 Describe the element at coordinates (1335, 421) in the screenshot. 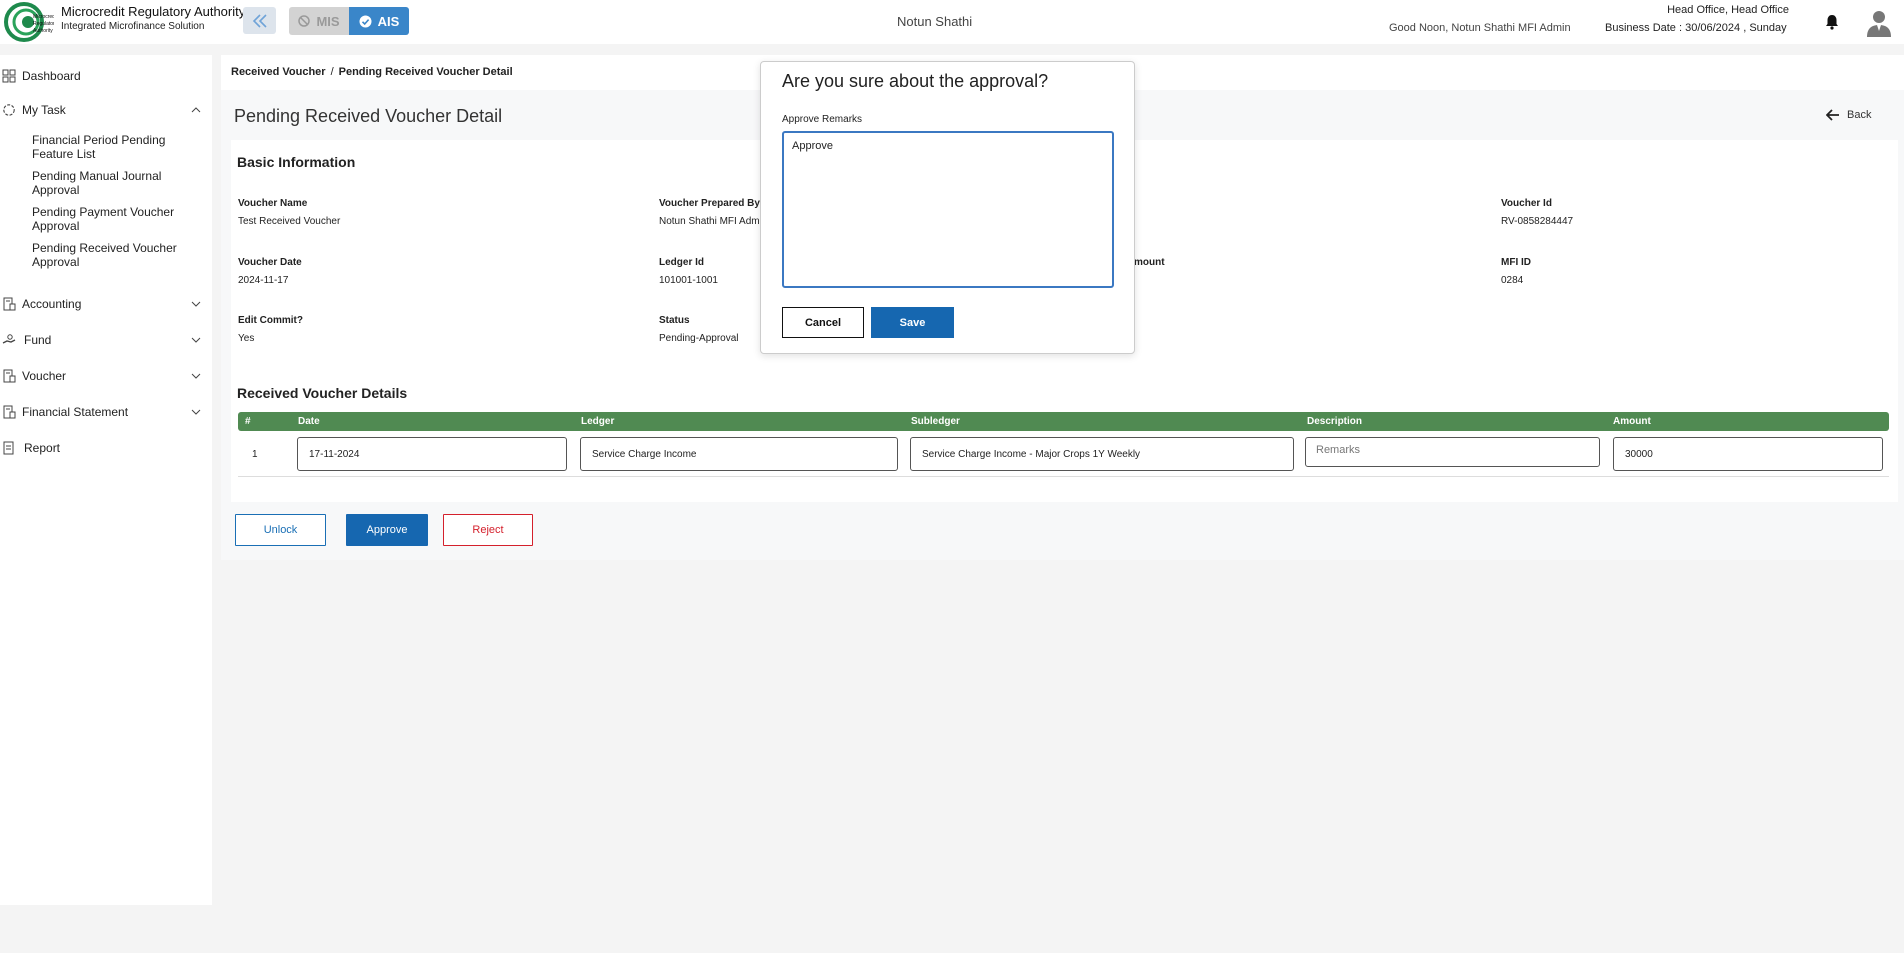

I see `column-header-description: Description` at that location.